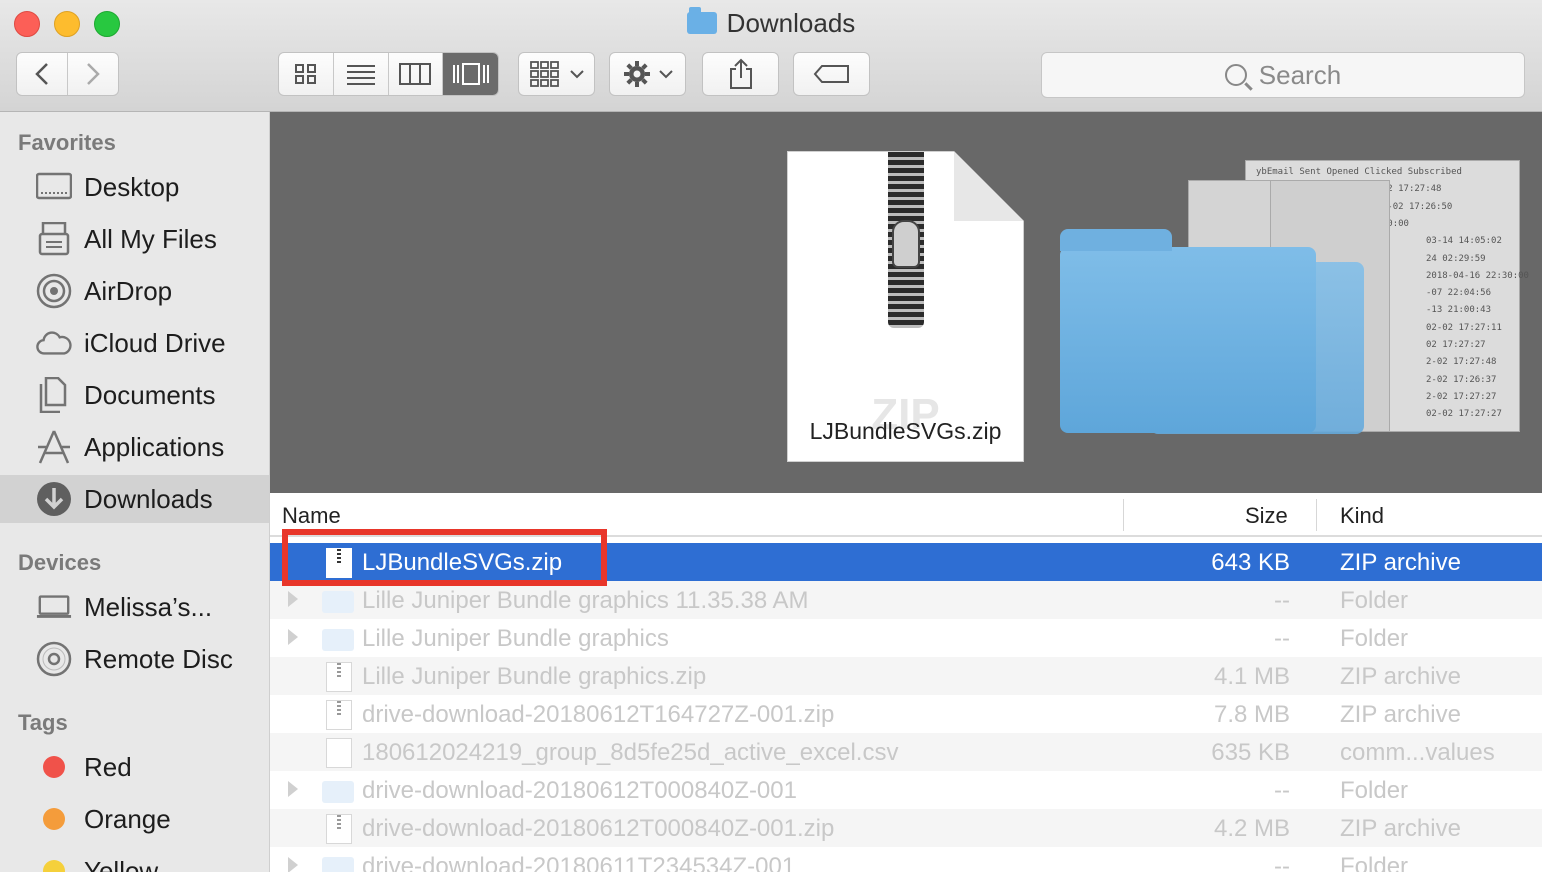 This screenshot has width=1542, height=872. What do you see at coordinates (1282, 862) in the screenshot?
I see `file-size: --` at bounding box center [1282, 862].